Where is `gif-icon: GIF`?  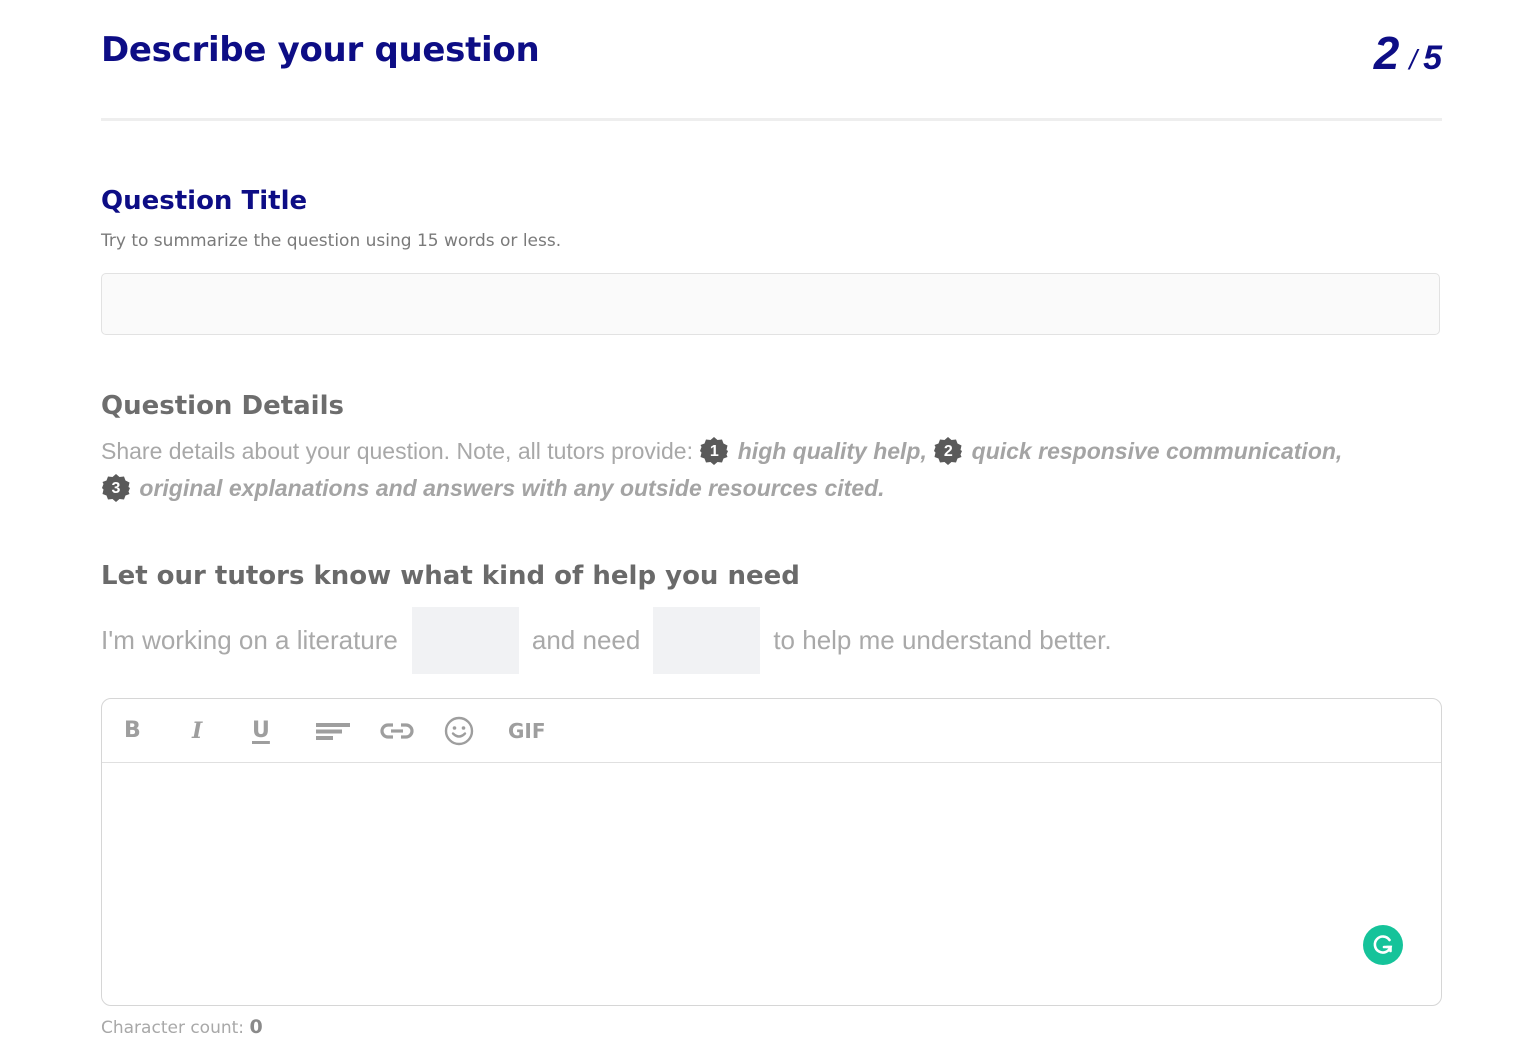 gif-icon: GIF is located at coordinates (527, 730).